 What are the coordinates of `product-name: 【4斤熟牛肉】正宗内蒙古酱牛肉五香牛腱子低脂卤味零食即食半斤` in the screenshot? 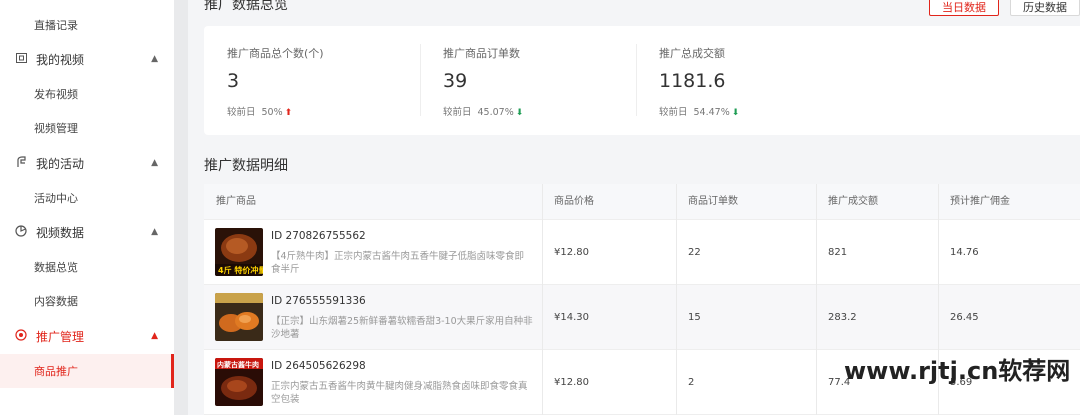 It's located at (402, 263).